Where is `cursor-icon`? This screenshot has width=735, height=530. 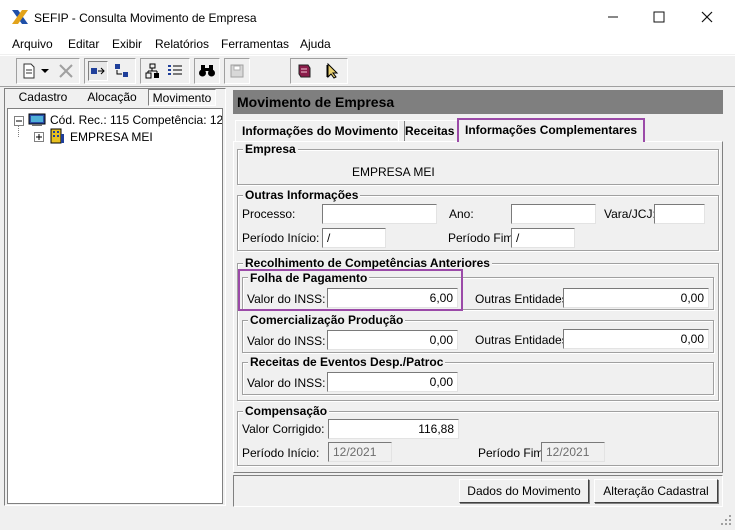 cursor-icon is located at coordinates (332, 71).